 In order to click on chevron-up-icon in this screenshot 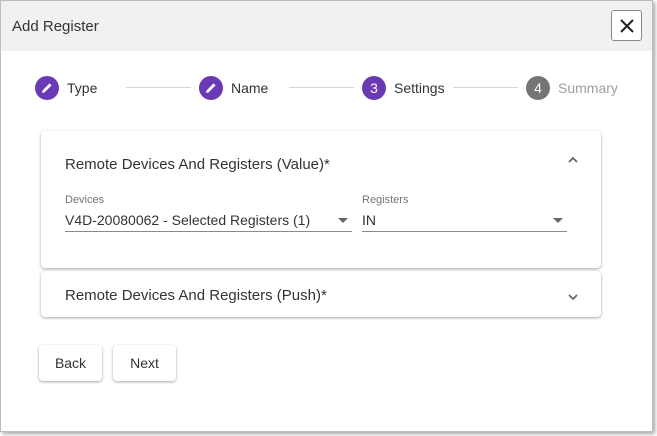, I will do `click(573, 160)`.